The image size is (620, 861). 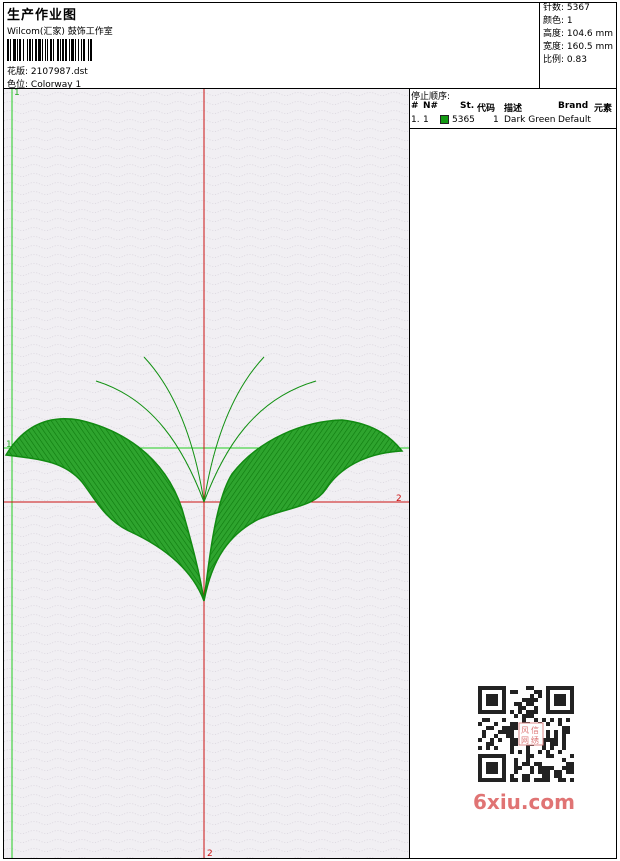 What do you see at coordinates (535, 740) in the screenshot?
I see `qr-seal-4: 绣` at bounding box center [535, 740].